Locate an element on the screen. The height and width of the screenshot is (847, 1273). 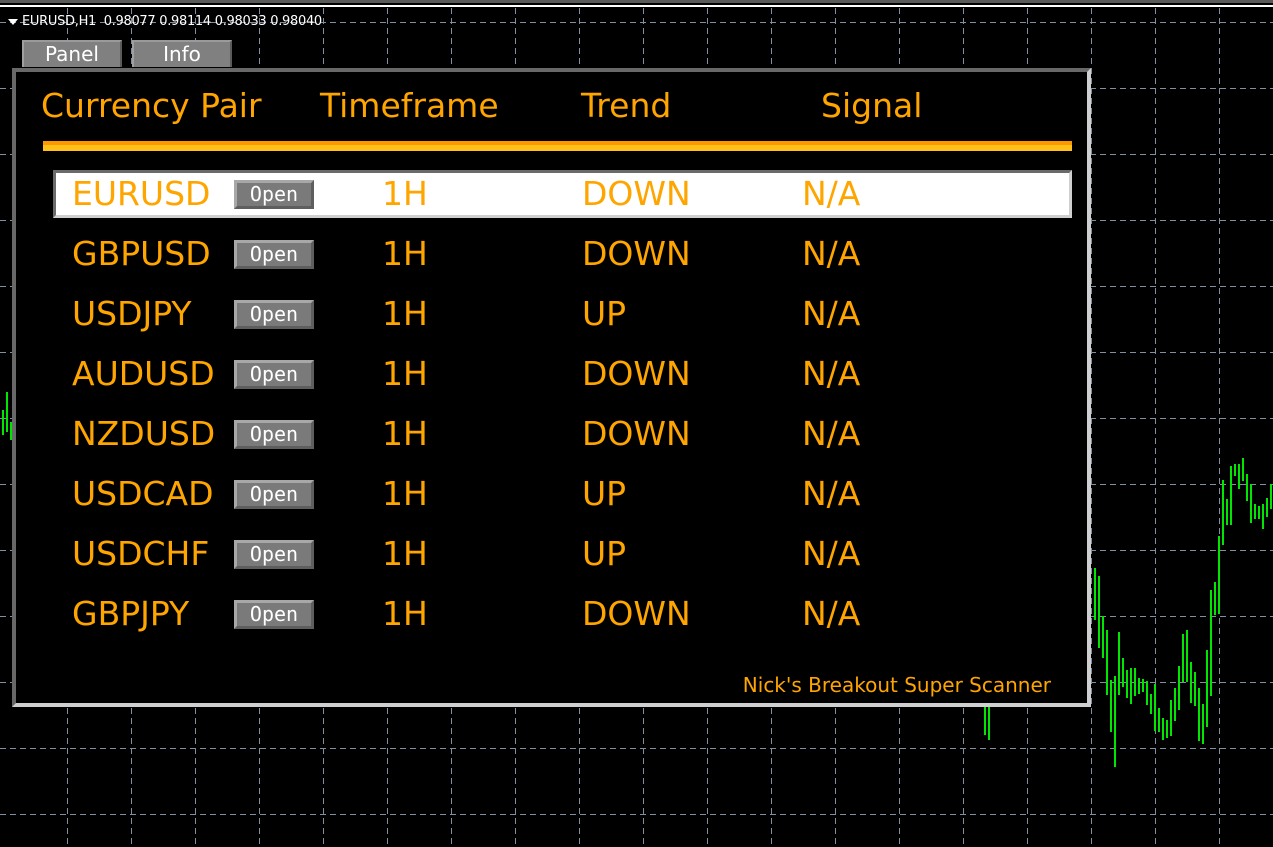
pair-name: USDJPY is located at coordinates (132, 313).